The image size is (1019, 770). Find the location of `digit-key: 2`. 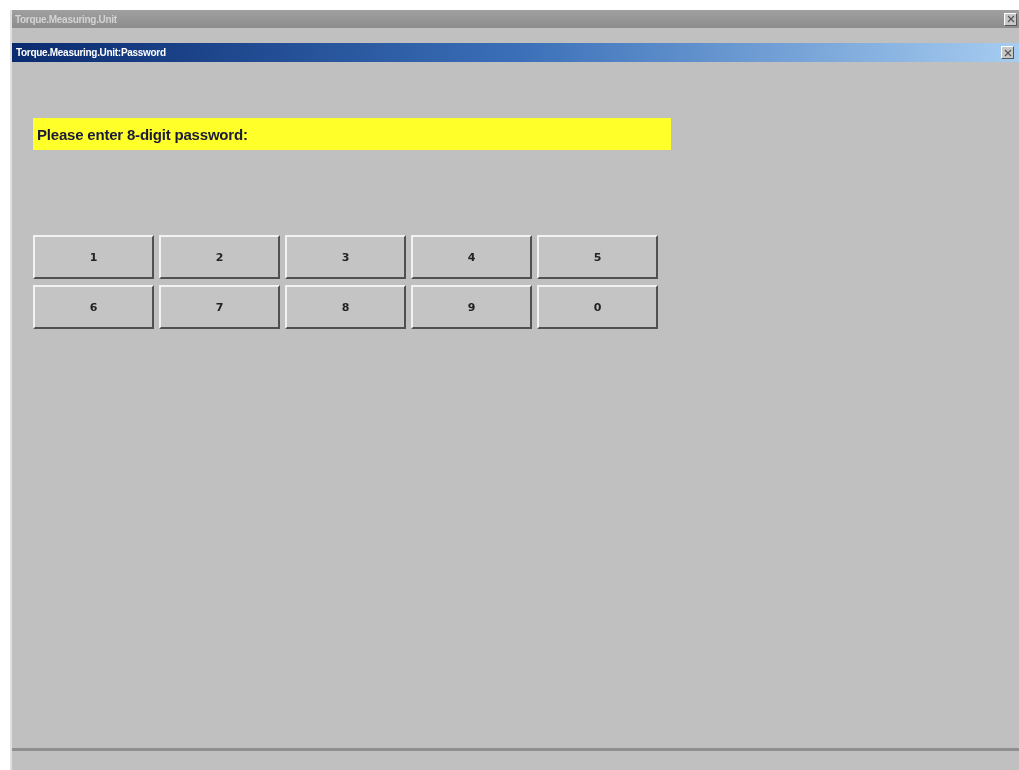

digit-key: 2 is located at coordinates (219, 257).